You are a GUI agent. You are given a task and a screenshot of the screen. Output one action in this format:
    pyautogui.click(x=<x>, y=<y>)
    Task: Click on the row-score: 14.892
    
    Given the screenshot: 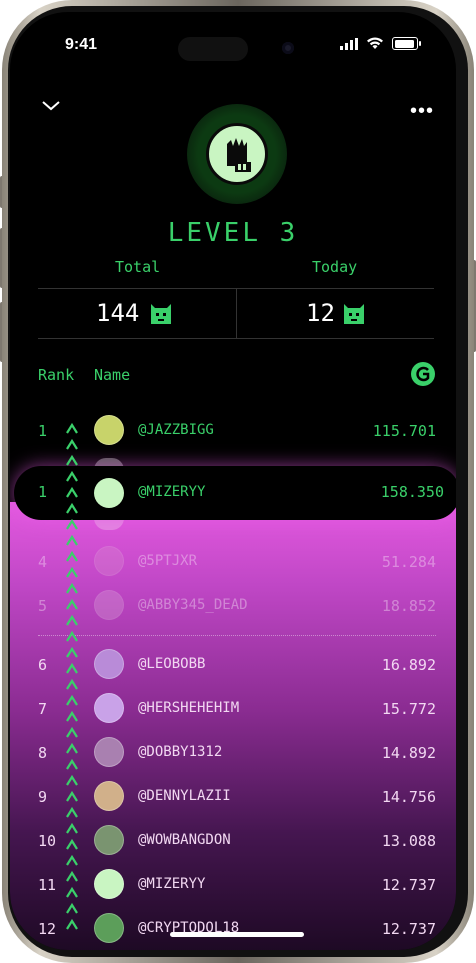 What is the action you would take?
    pyautogui.click(x=408, y=753)
    